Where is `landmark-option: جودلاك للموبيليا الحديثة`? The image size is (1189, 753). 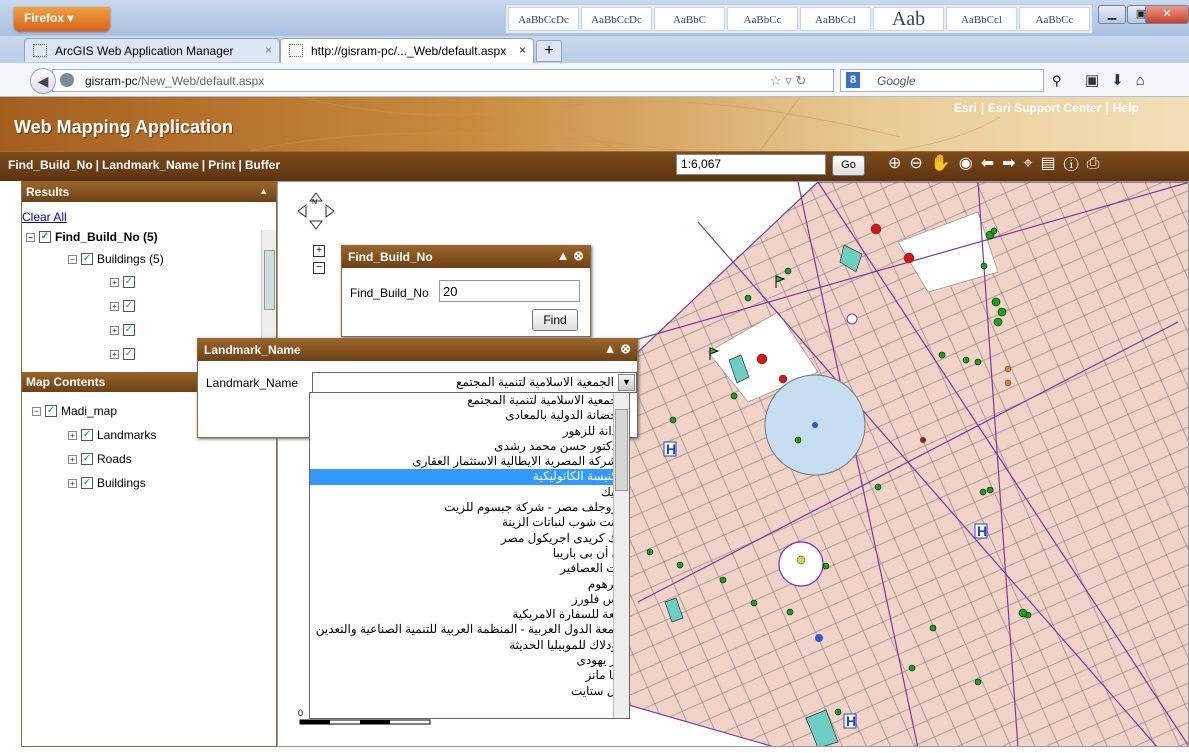 landmark-option: جودلاك للموبيليا الحديثة is located at coordinates (469, 645).